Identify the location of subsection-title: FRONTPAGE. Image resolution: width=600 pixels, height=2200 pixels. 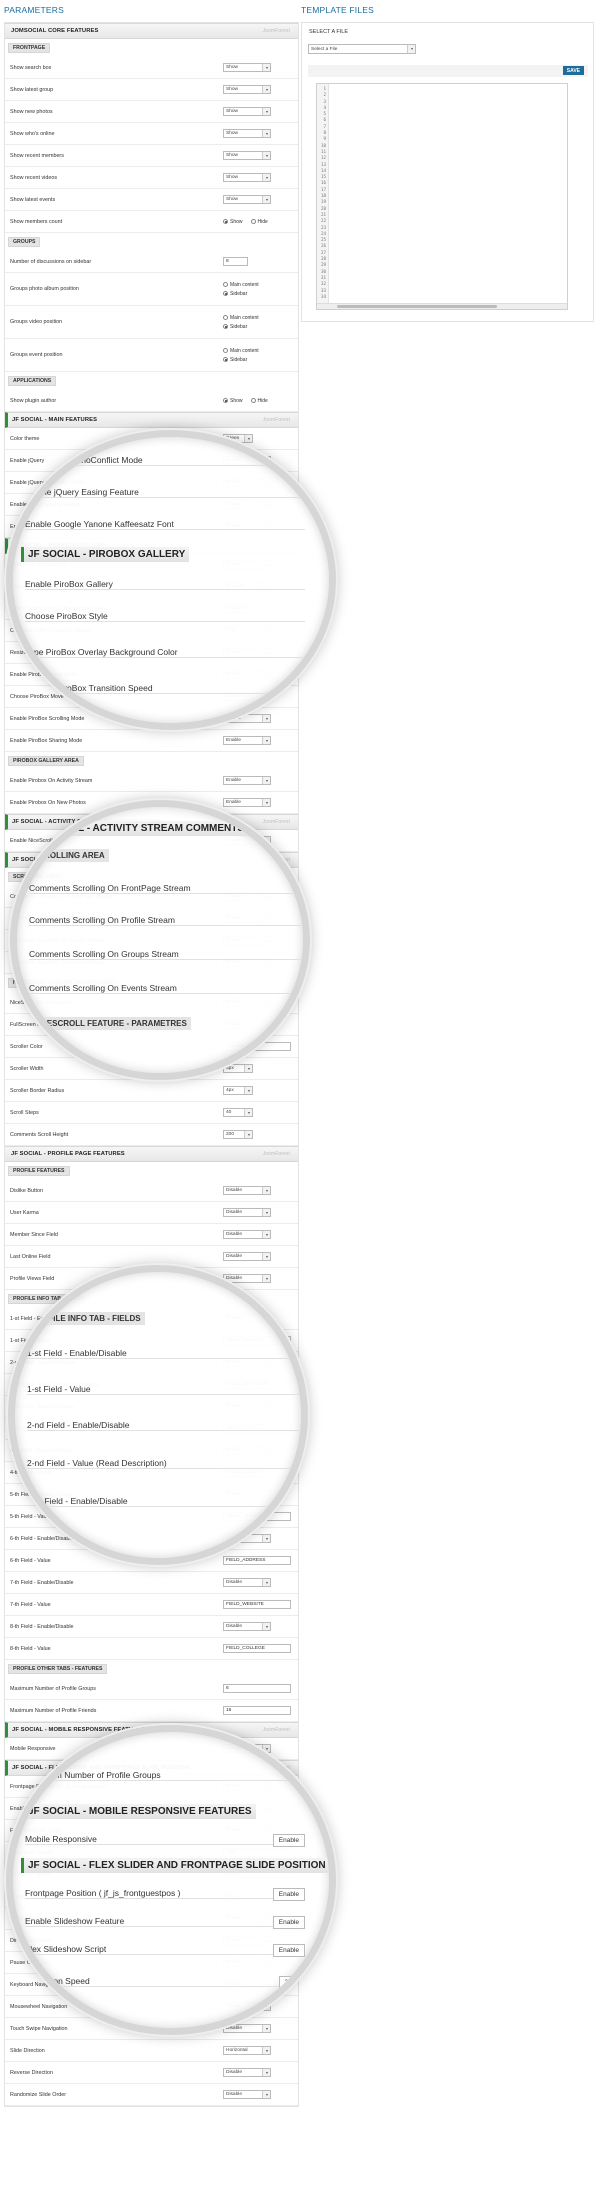
(29, 48).